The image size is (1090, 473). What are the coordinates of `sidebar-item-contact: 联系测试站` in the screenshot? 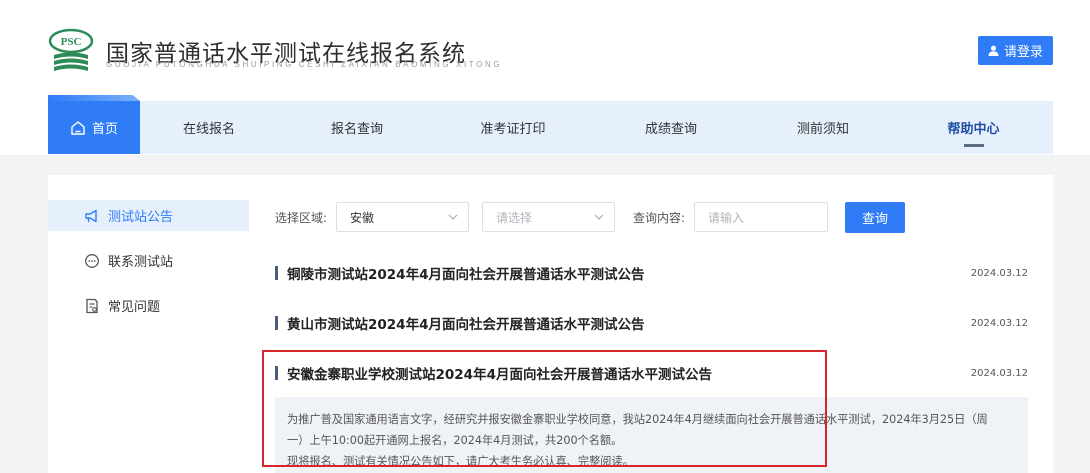 It's located at (148, 260).